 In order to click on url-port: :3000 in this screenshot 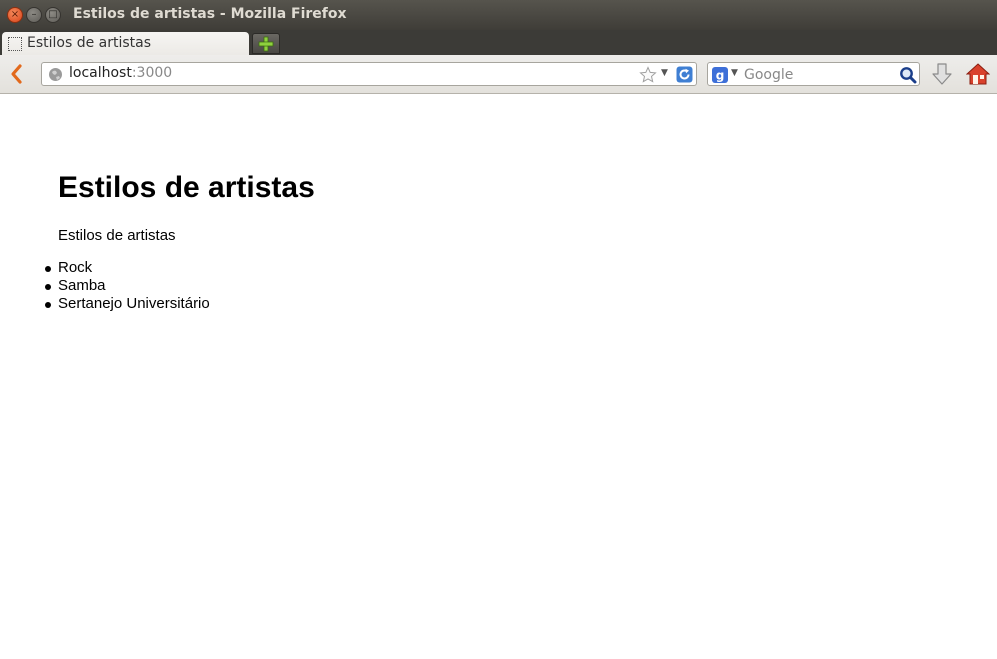, I will do `click(152, 73)`.